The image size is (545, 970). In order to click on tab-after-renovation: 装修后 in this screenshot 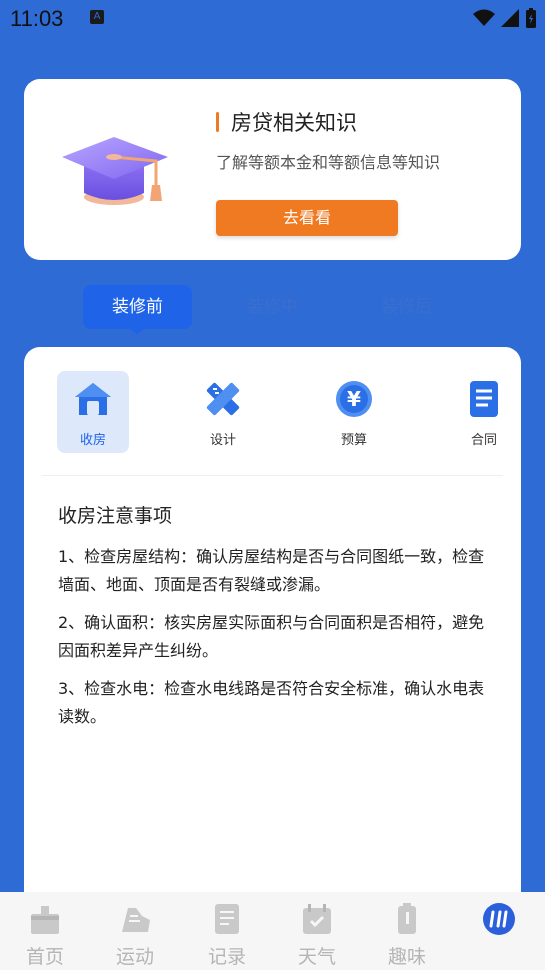, I will do `click(406, 307)`.